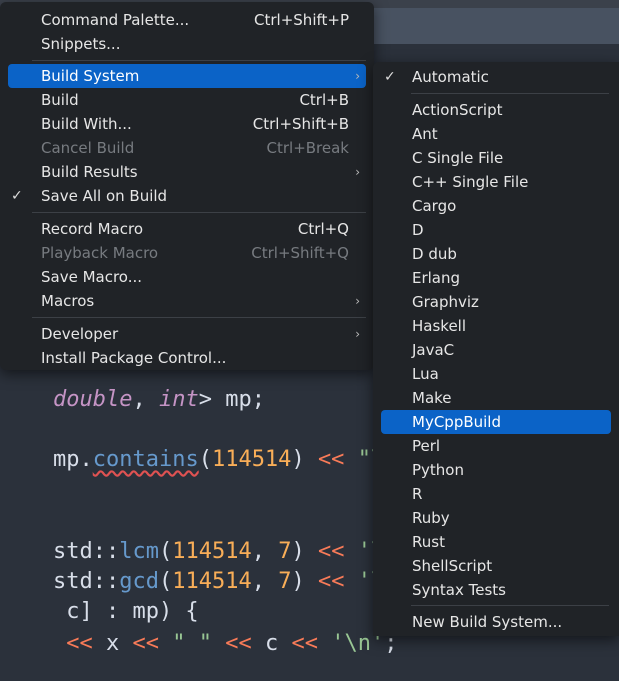  What do you see at coordinates (308, 148) in the screenshot?
I see `menu-item-shortcut: Ctrl+Break` at bounding box center [308, 148].